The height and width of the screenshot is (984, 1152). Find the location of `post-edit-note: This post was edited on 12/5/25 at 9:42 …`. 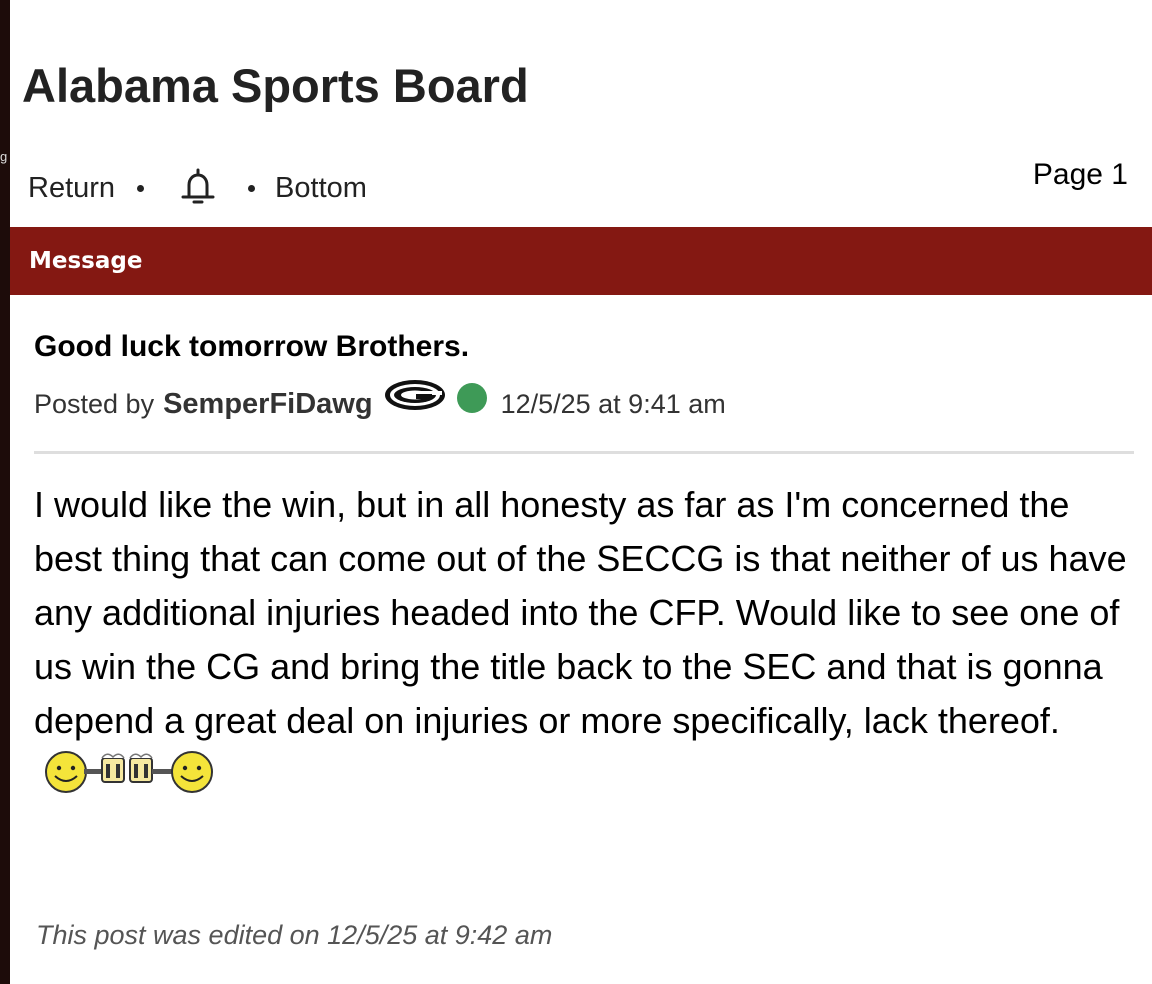

post-edit-note: This post was edited on 12/5/25 at 9:42 … is located at coordinates (294, 935).